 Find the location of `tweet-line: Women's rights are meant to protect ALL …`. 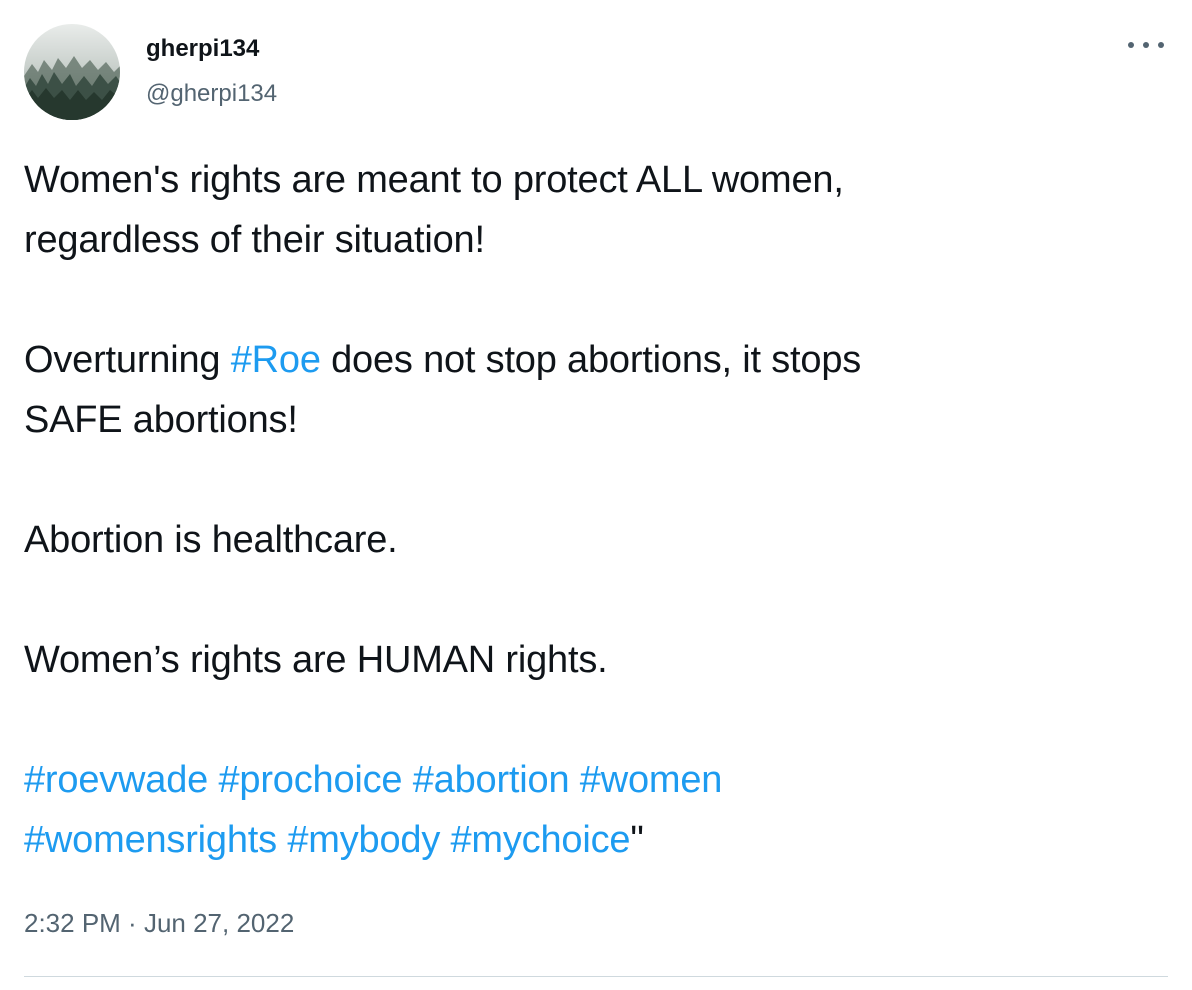

tweet-line: Women's rights are meant to protect ALL … is located at coordinates (434, 180).